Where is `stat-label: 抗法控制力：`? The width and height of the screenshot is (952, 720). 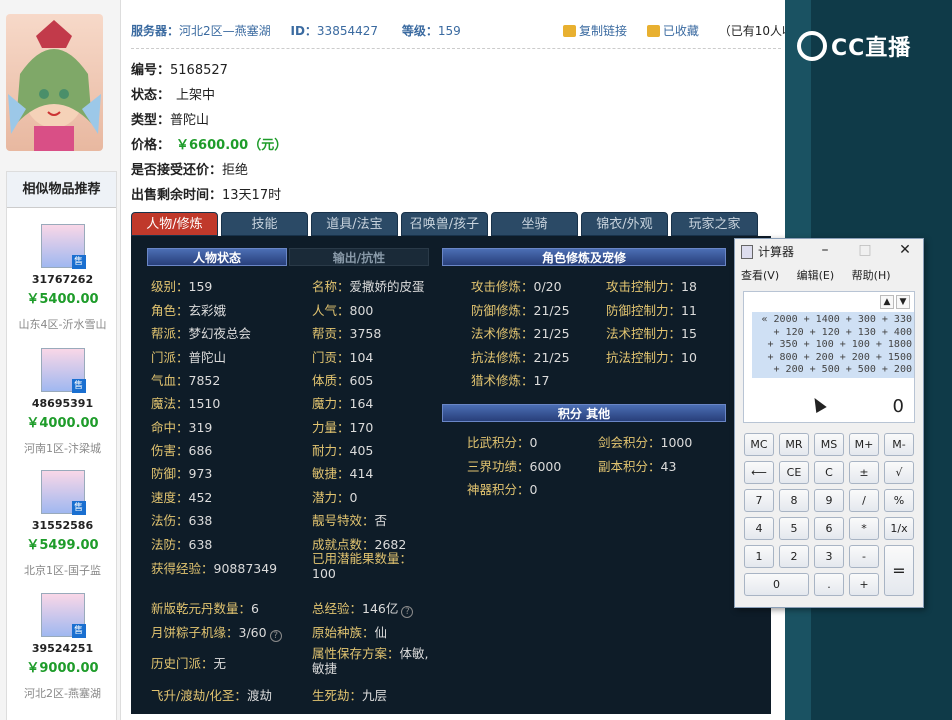 stat-label: 抗法控制力： is located at coordinates (644, 357).